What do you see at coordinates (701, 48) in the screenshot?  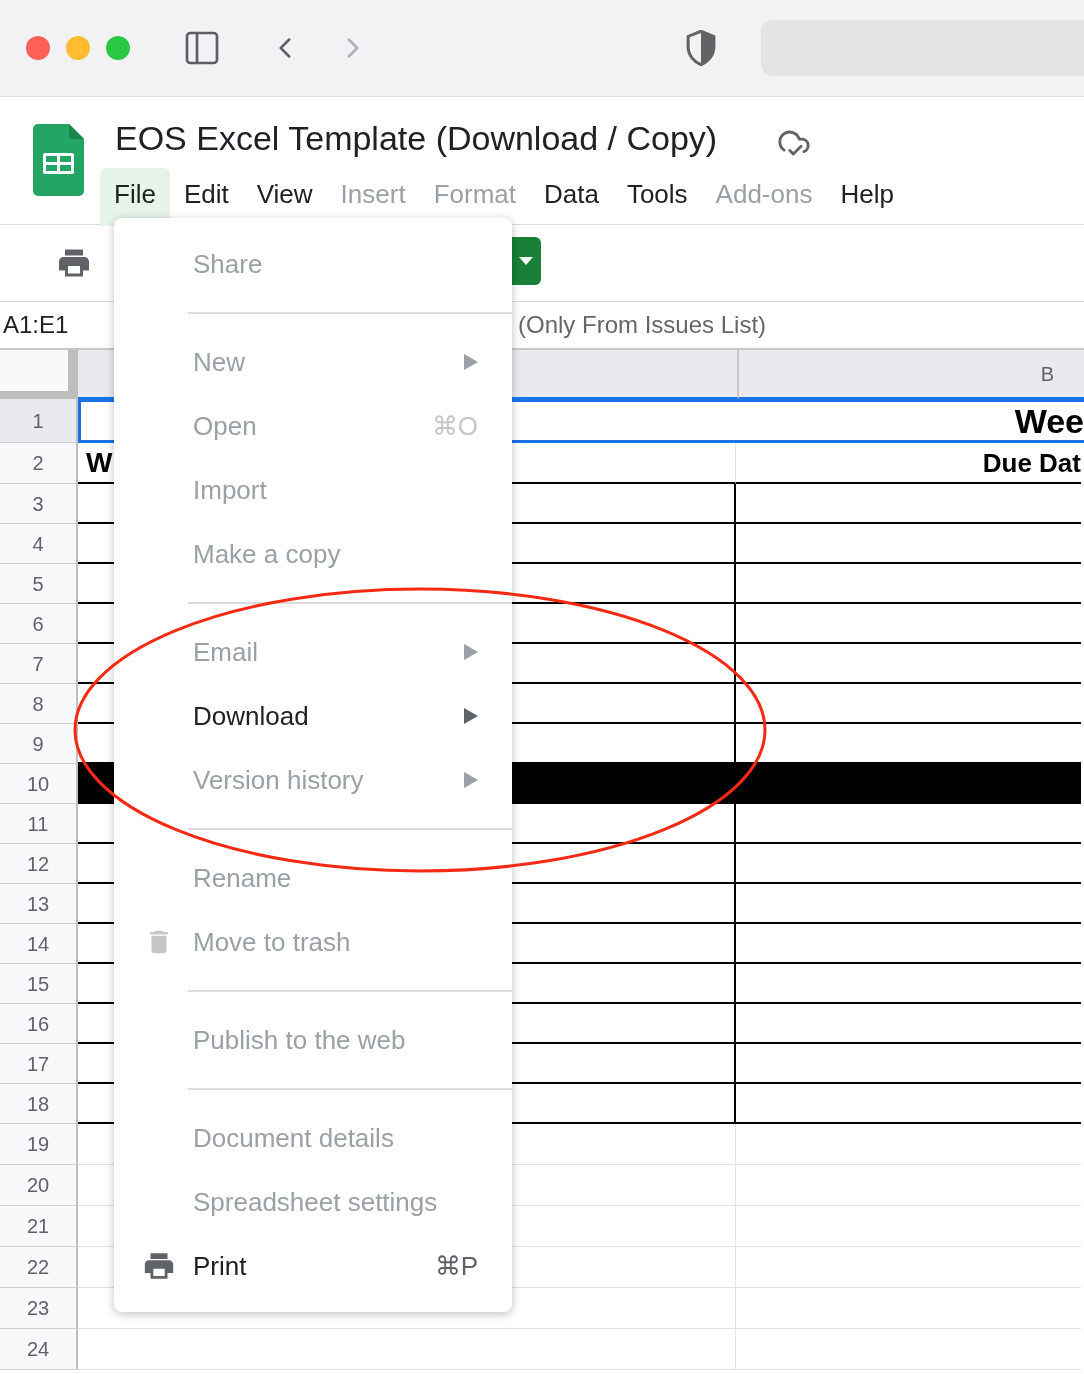 I see `shield-icon` at bounding box center [701, 48].